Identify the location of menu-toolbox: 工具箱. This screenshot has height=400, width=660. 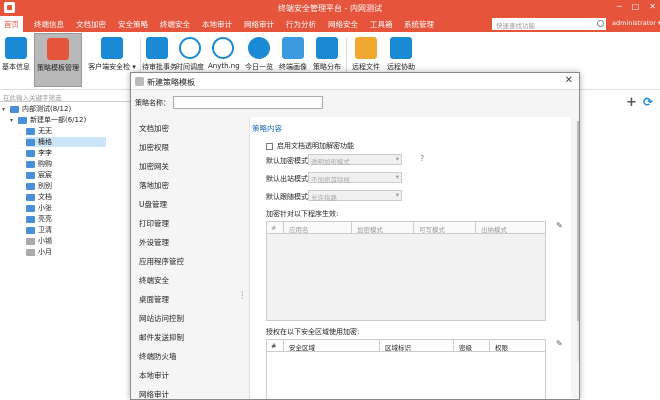
(381, 24).